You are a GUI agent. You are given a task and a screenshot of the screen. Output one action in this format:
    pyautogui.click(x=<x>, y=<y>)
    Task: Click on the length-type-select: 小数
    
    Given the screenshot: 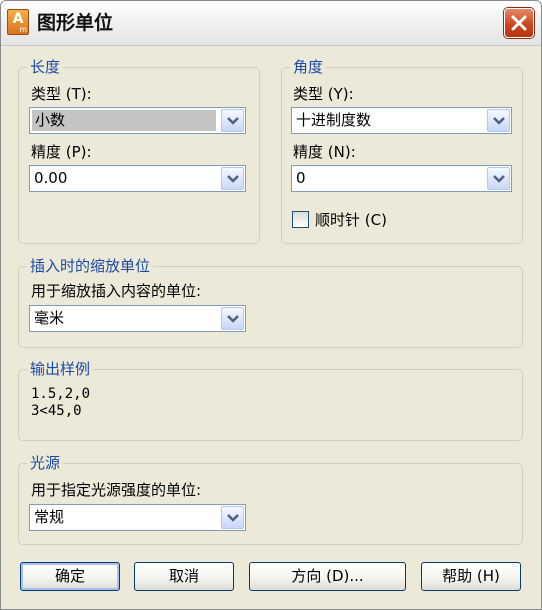 What is the action you would take?
    pyautogui.click(x=137, y=120)
    